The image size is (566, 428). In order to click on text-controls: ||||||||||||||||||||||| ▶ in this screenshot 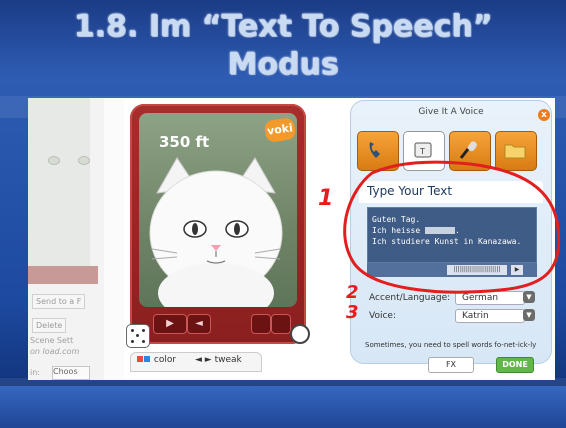, I will do `click(452, 270)`.